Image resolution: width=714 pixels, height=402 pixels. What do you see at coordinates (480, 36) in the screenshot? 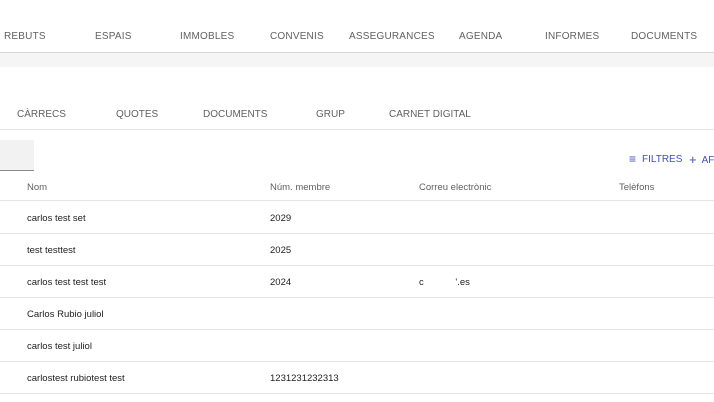
I see `nav-tab-agenda: AGENDA` at bounding box center [480, 36].